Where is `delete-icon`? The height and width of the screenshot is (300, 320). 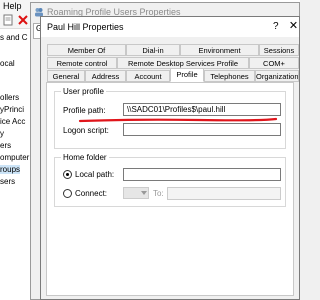
delete-icon is located at coordinates (23, 20).